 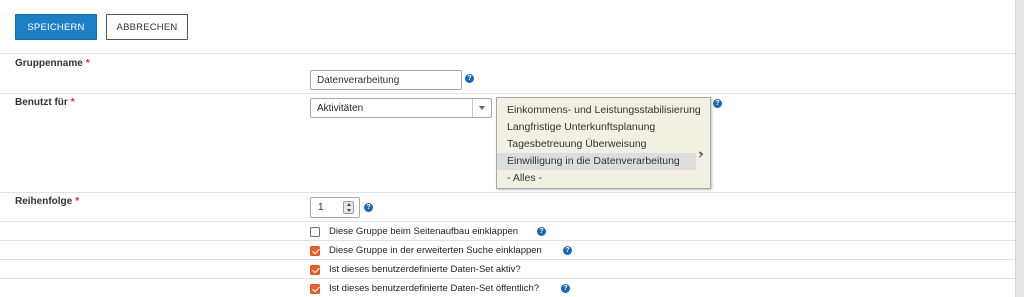 What do you see at coordinates (700, 154) in the screenshot?
I see `resize-handle-icon` at bounding box center [700, 154].